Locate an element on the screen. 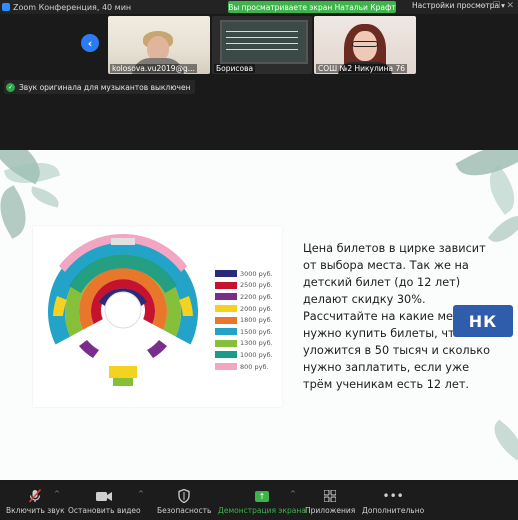 The image size is (518, 520). arena-ring is located at coordinates (123, 310).